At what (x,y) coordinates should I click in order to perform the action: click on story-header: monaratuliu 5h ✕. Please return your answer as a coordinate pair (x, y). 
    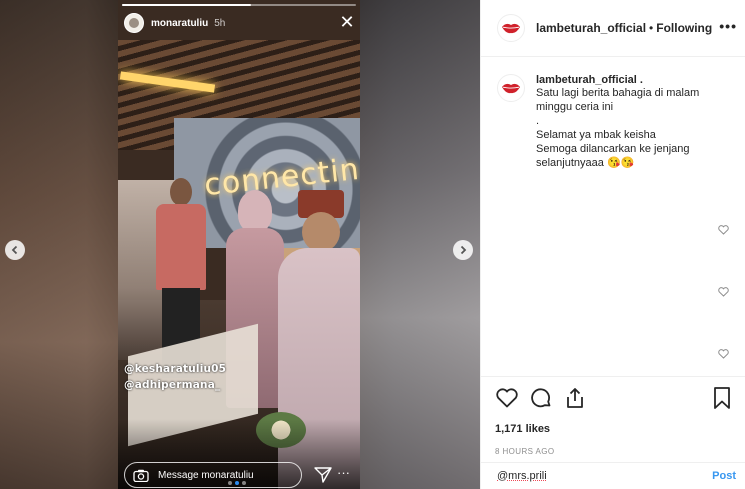
    Looking at the image, I should click on (241, 23).